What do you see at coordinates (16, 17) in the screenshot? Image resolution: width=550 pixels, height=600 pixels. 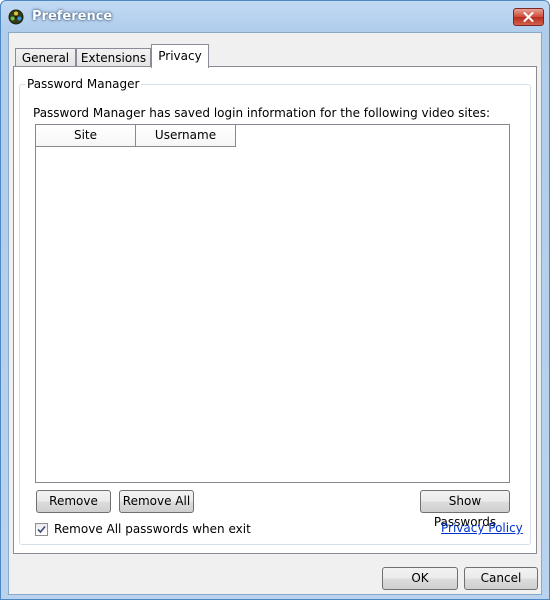 I see `film-reel-icon` at bounding box center [16, 17].